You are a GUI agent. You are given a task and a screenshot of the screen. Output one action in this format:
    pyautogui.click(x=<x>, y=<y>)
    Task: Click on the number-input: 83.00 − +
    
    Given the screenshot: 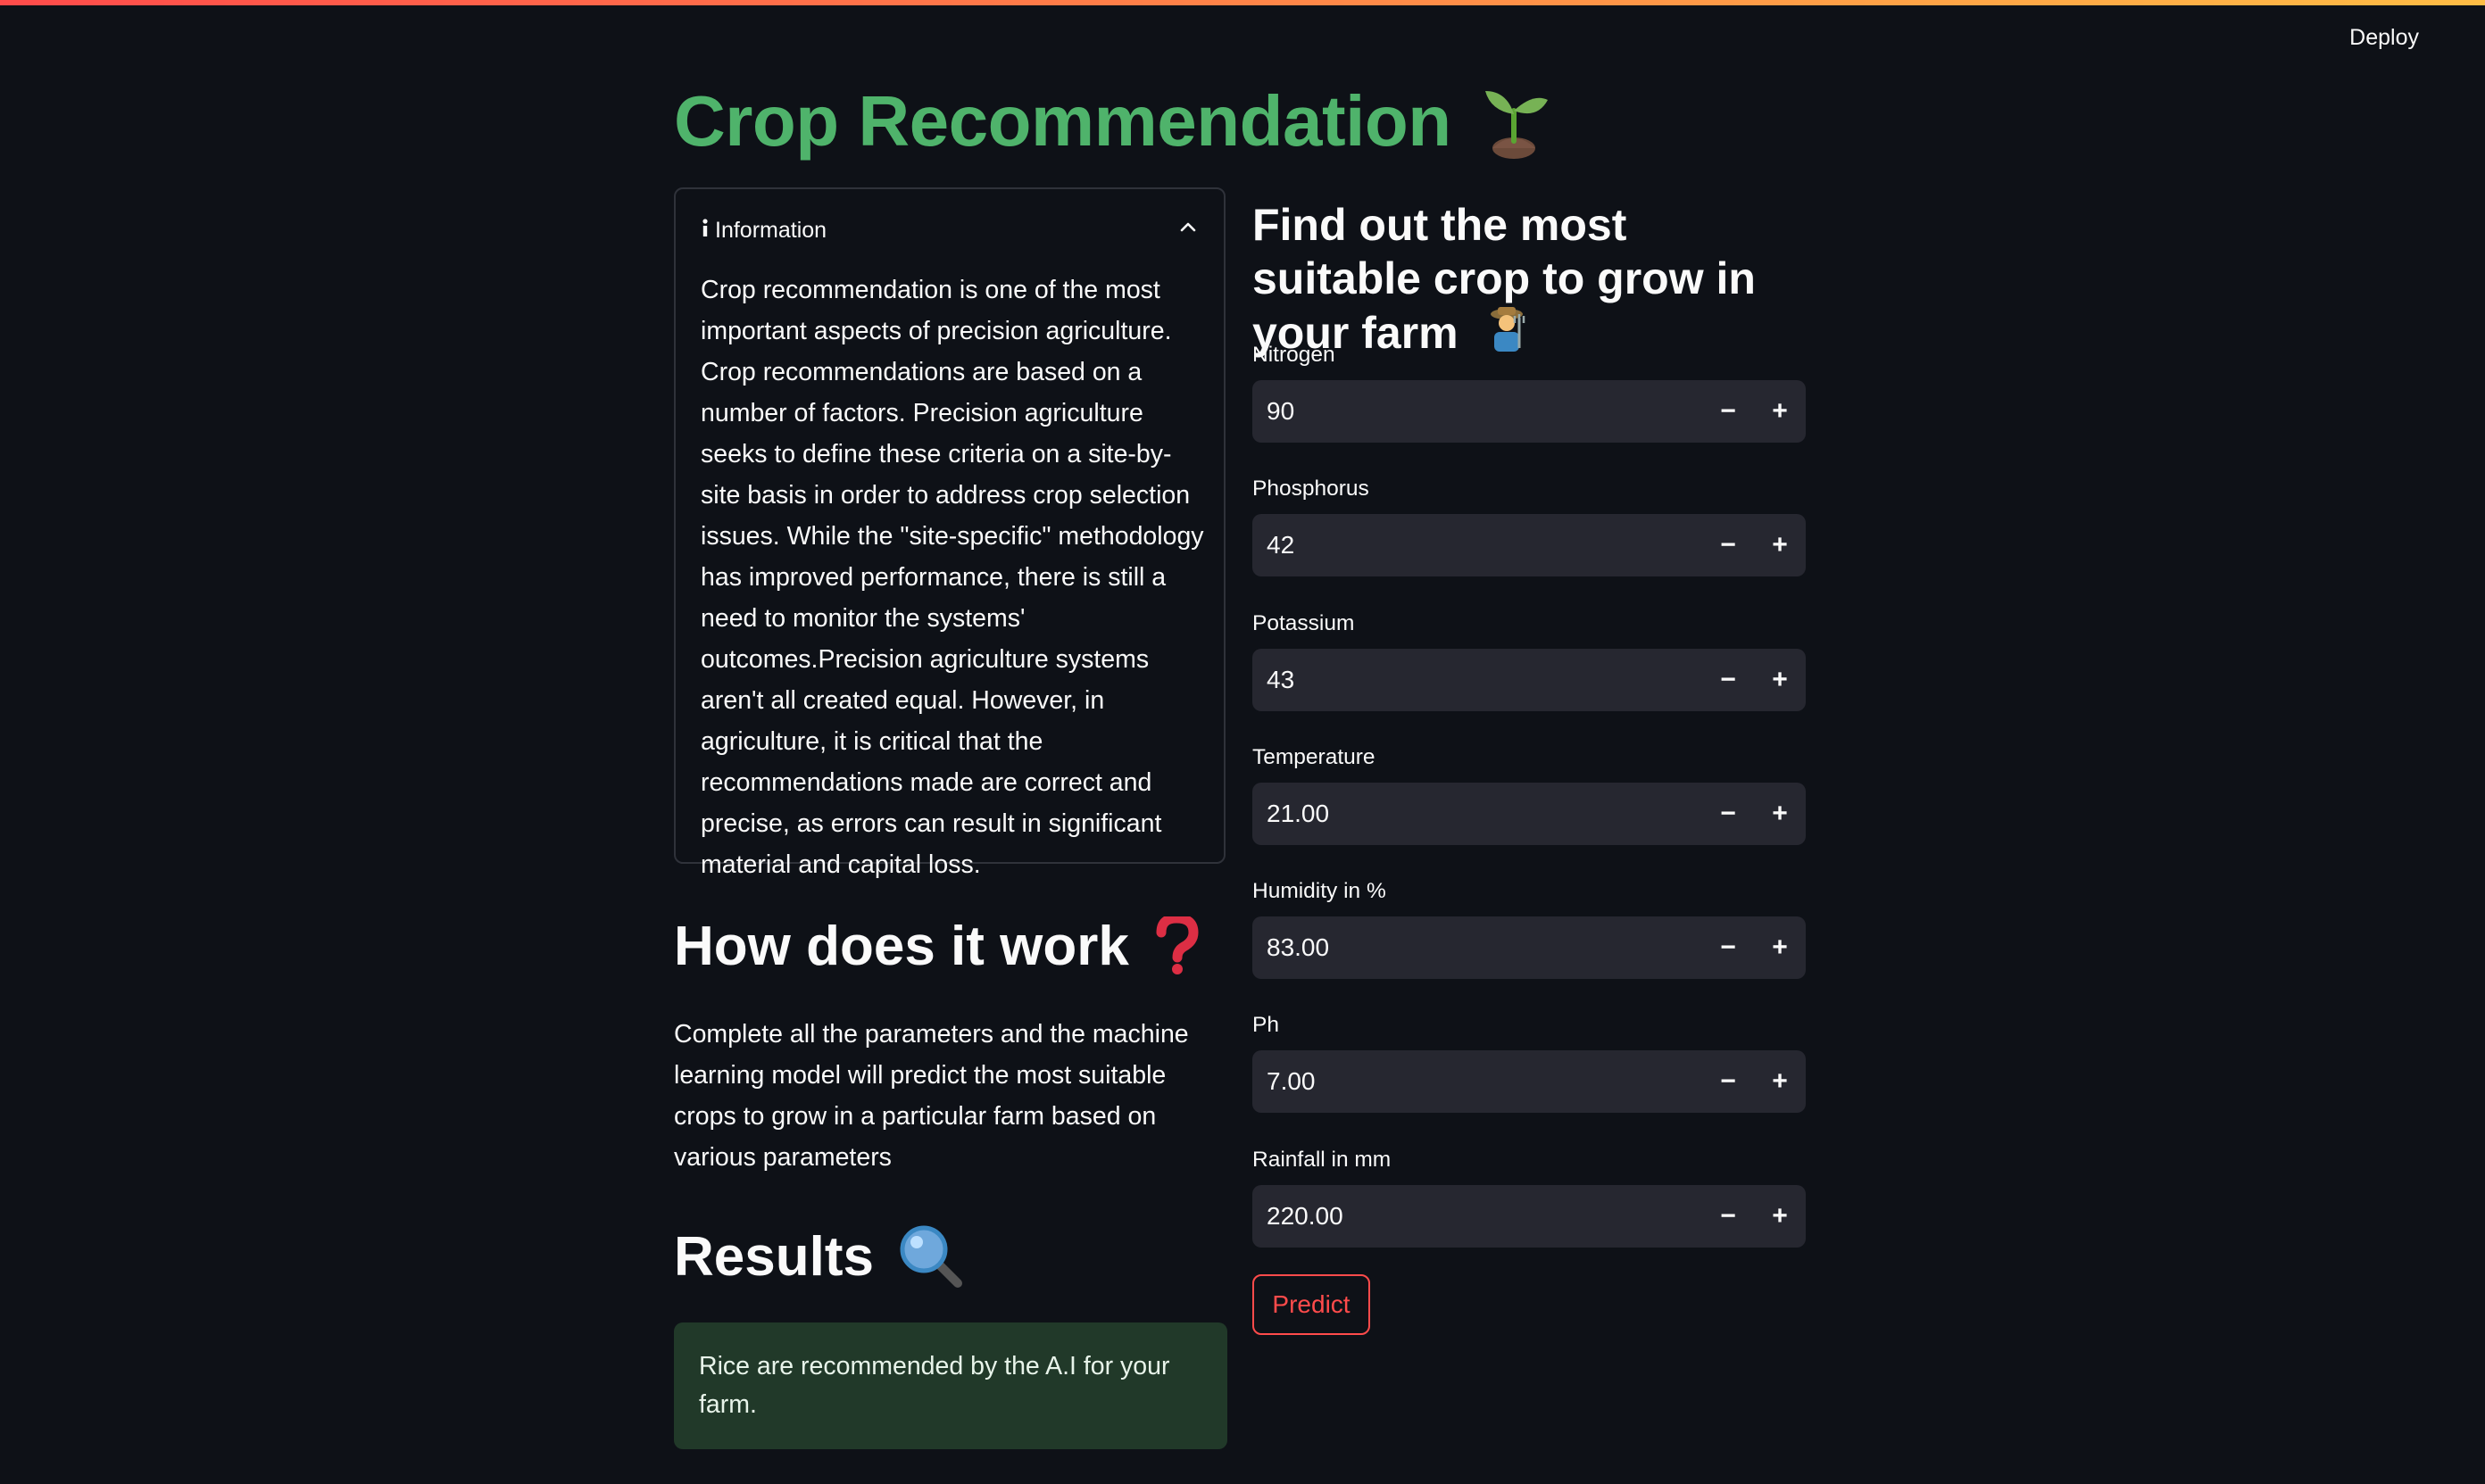 What is the action you would take?
    pyautogui.click(x=1529, y=947)
    